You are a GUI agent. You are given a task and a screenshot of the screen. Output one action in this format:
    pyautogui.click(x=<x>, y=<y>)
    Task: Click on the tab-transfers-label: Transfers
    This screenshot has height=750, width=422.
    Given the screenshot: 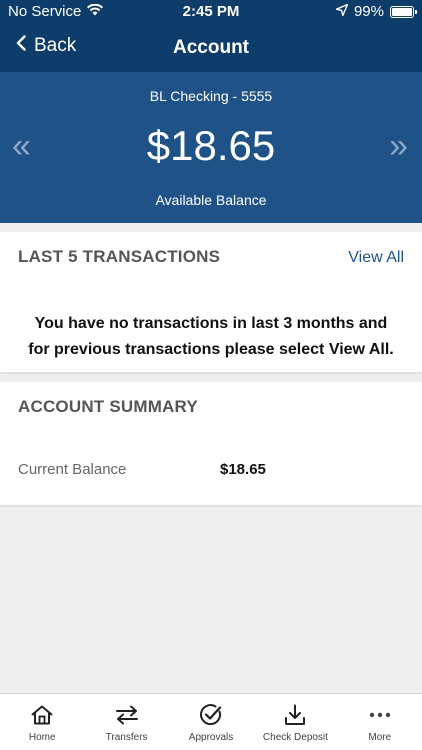 What is the action you would take?
    pyautogui.click(x=126, y=737)
    